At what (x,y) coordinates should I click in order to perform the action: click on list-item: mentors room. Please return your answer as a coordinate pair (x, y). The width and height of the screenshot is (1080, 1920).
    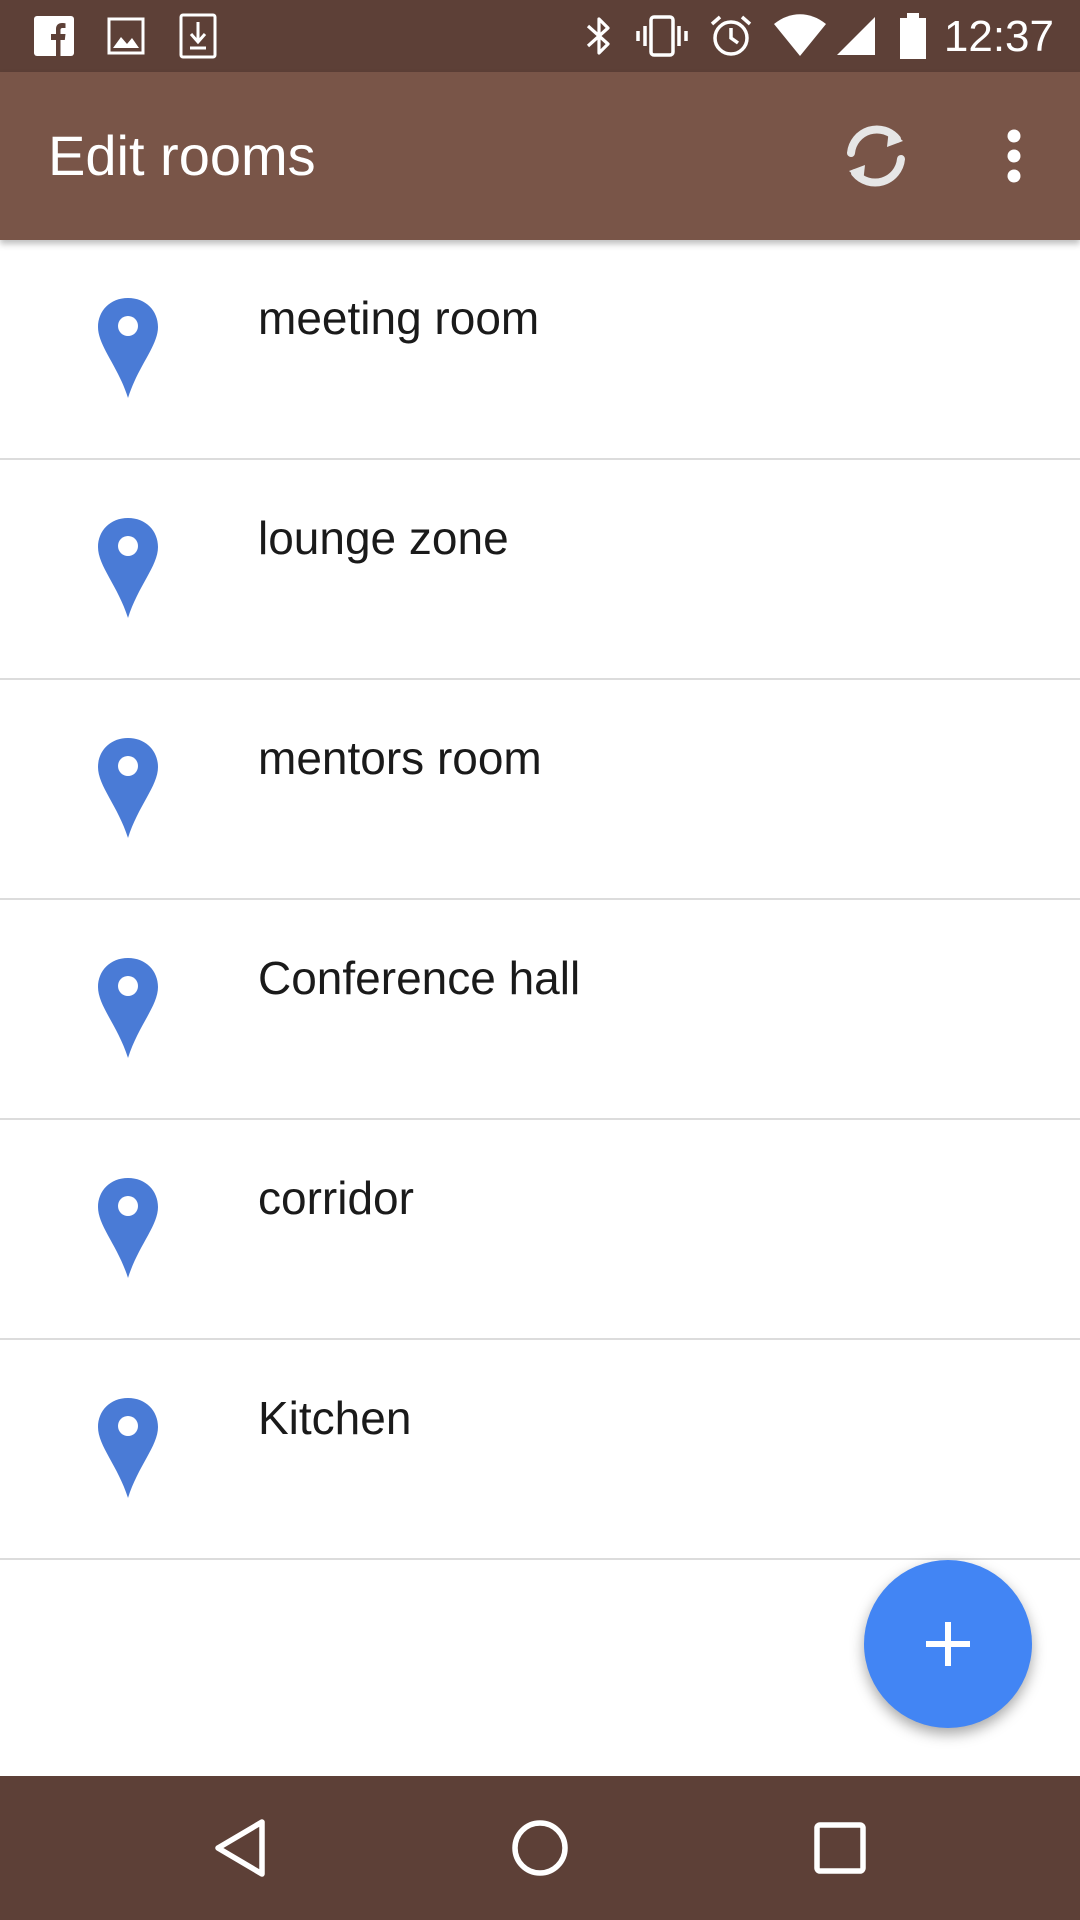
    Looking at the image, I should click on (540, 790).